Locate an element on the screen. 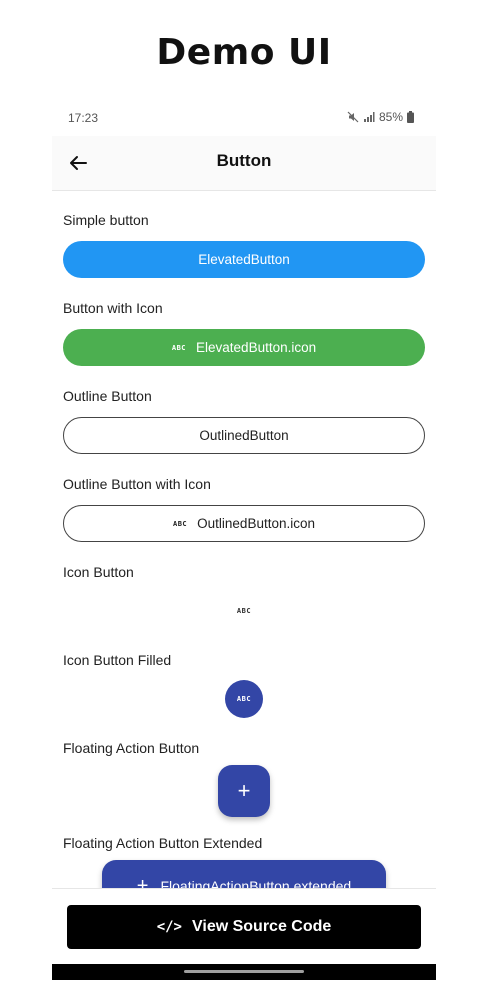 The height and width of the screenshot is (1000, 488). label-button-with-icon: Button with Icon is located at coordinates (113, 308).